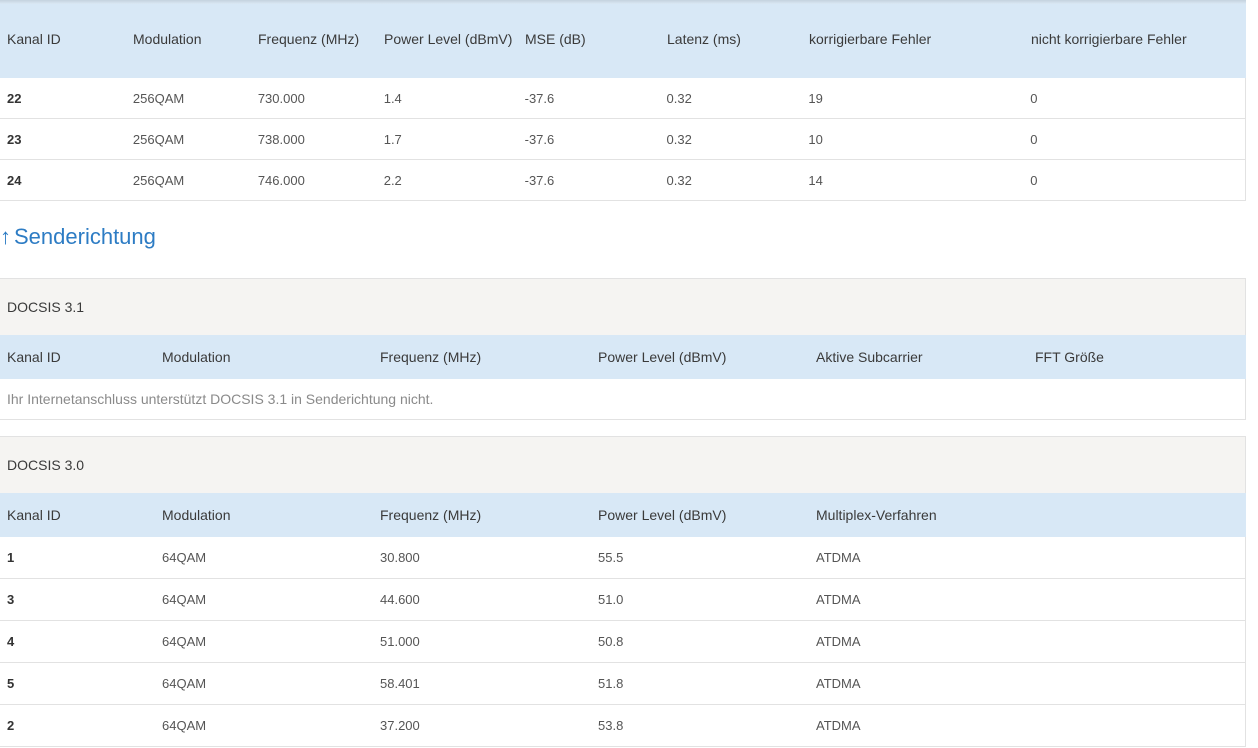 This screenshot has height=748, width=1258. Describe the element at coordinates (555, 39) in the screenshot. I see `col-mse: MSE (dB)` at that location.